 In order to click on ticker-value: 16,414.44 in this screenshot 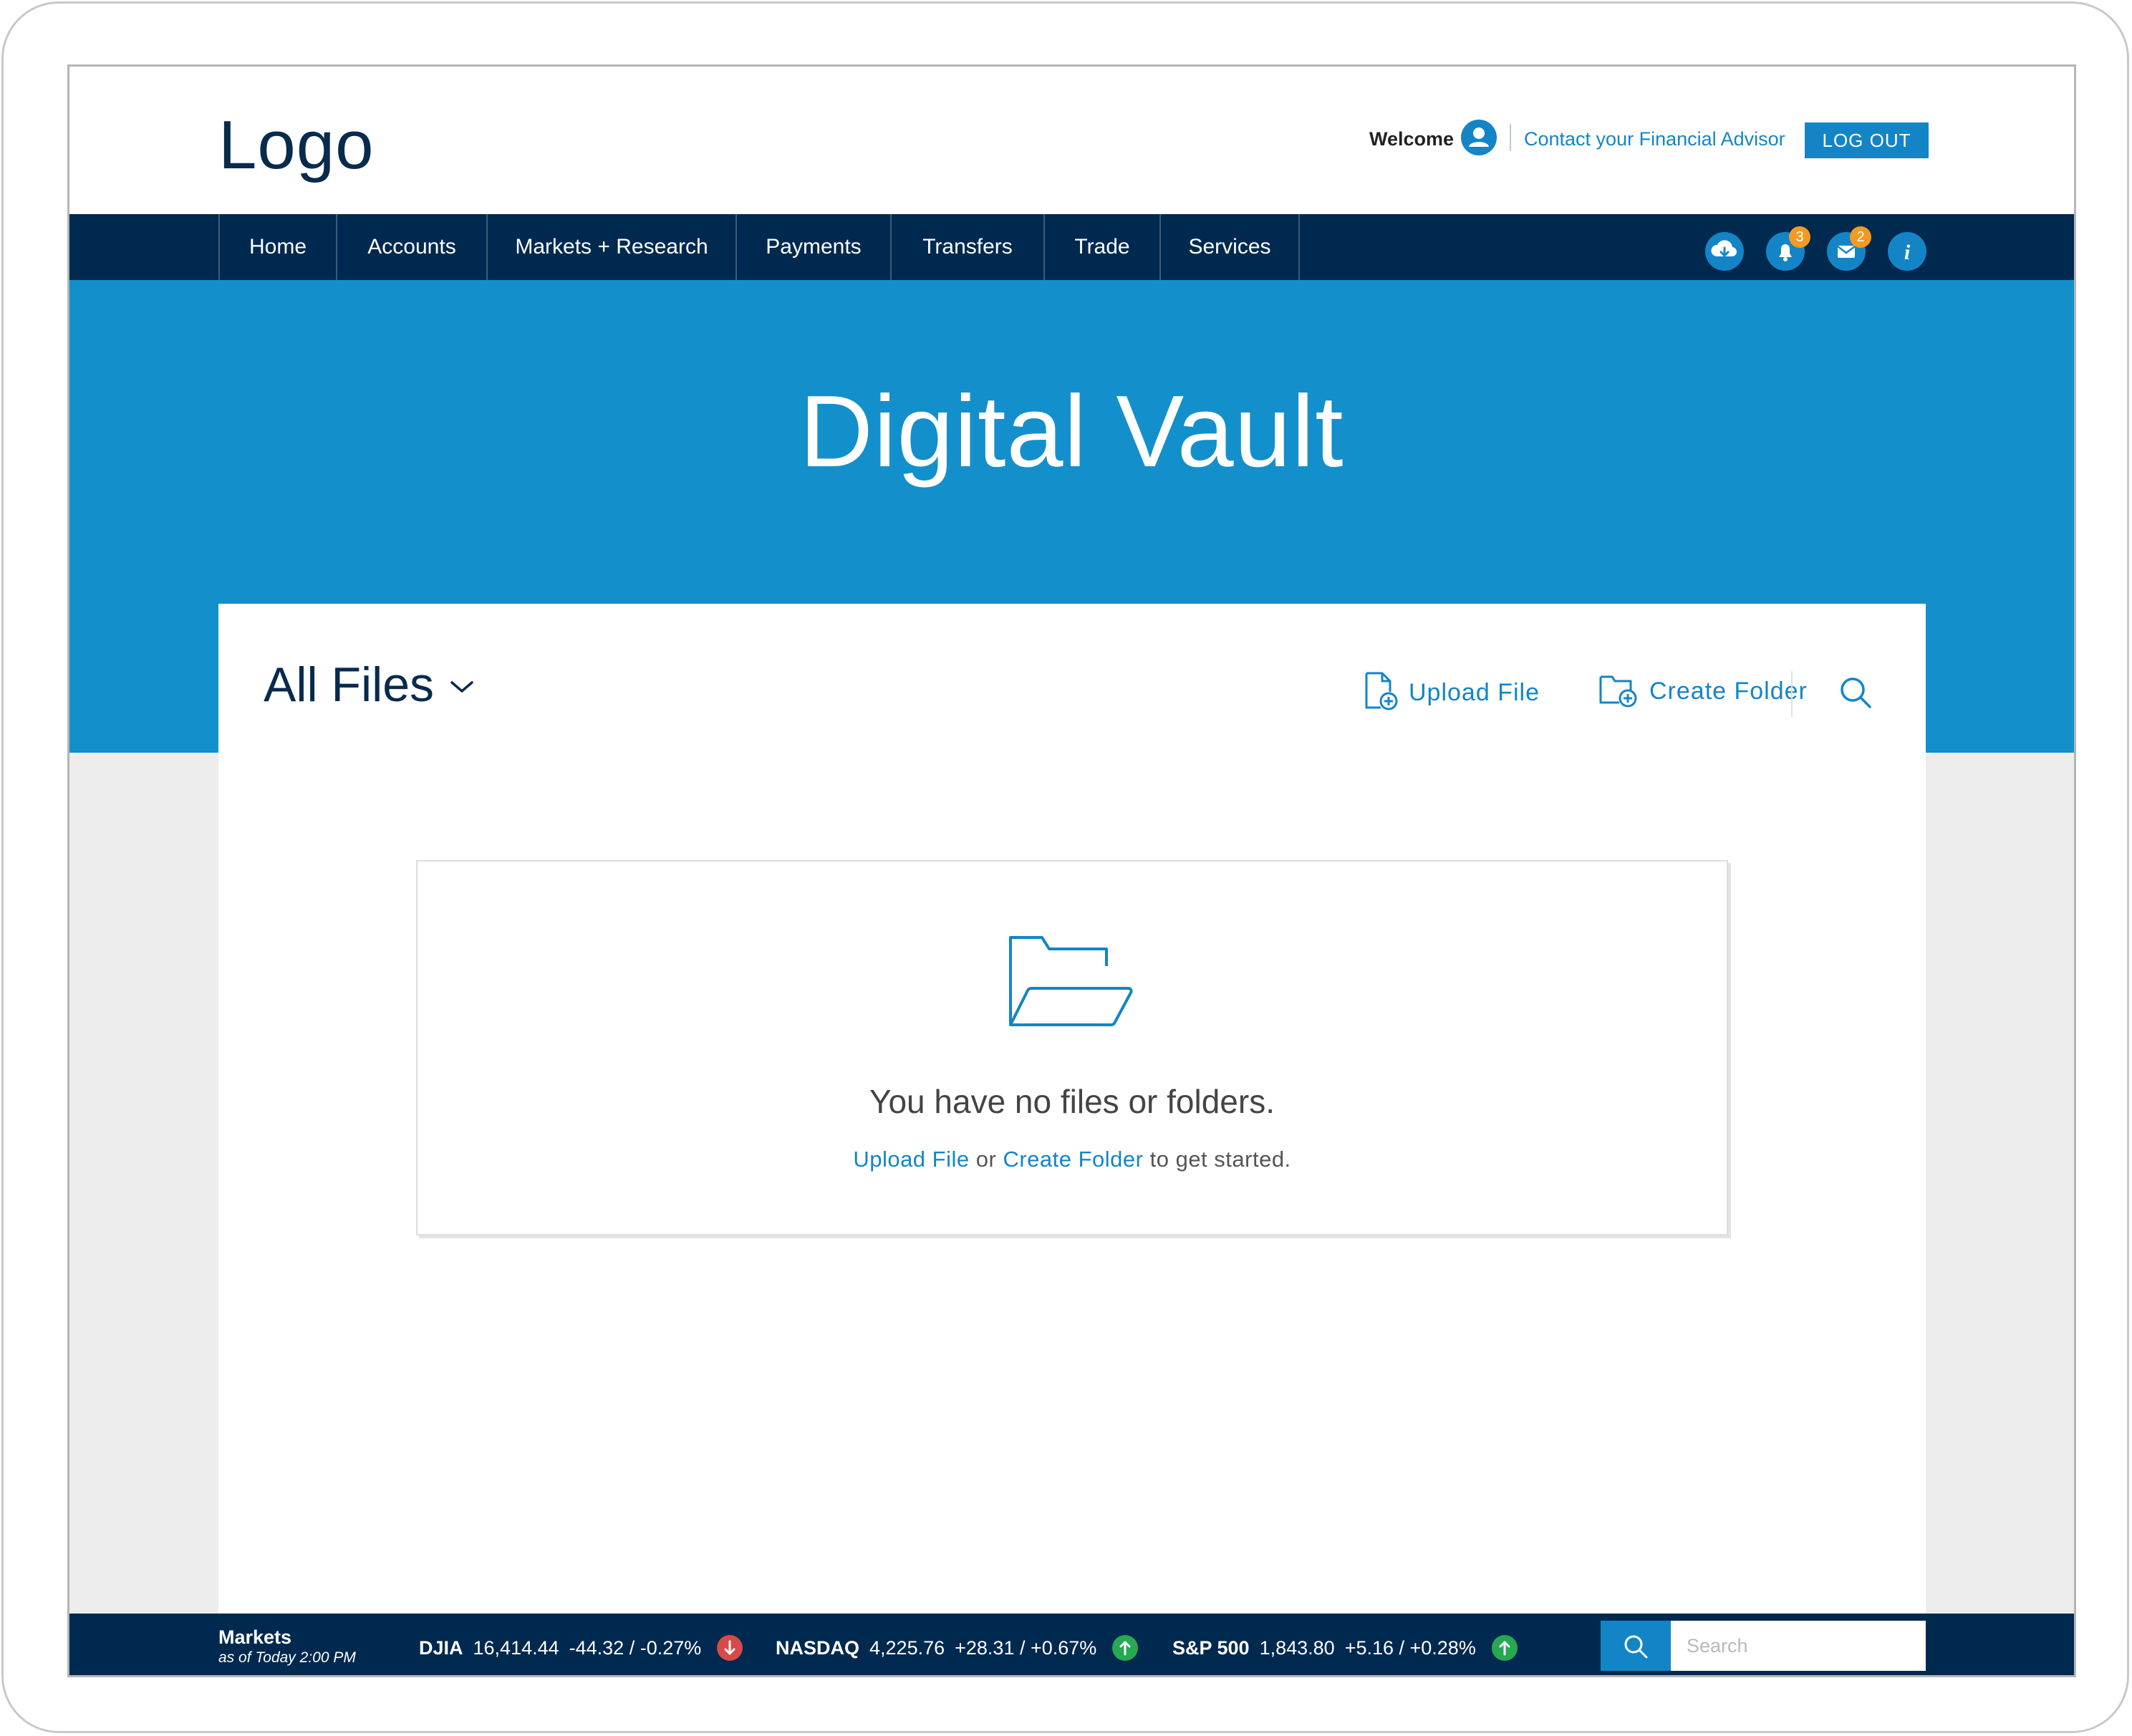, I will do `click(516, 1647)`.